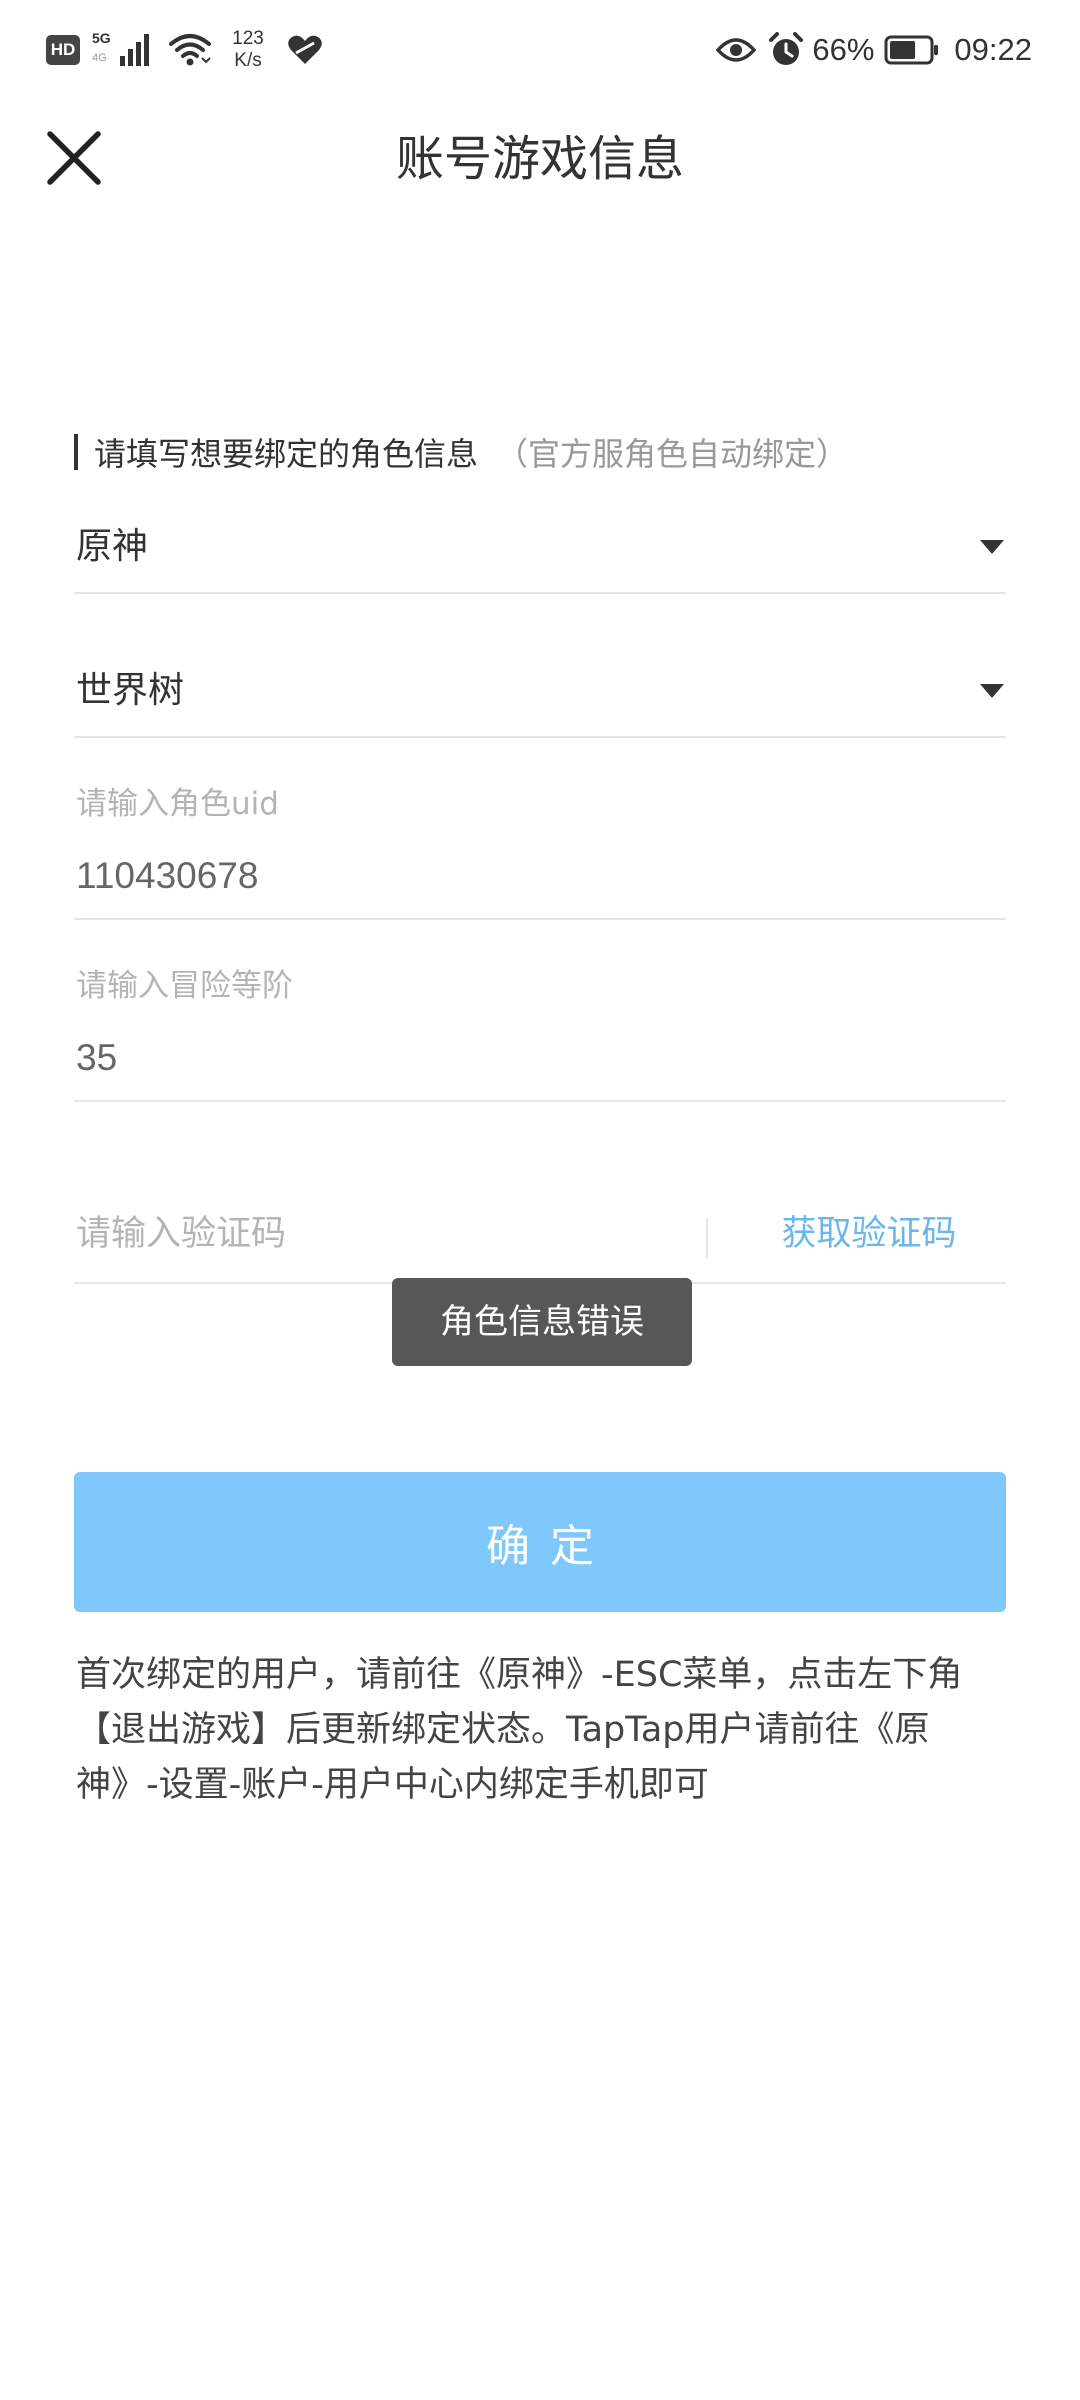 The image size is (1080, 2400). I want to click on speed-value: 123, so click(248, 38).